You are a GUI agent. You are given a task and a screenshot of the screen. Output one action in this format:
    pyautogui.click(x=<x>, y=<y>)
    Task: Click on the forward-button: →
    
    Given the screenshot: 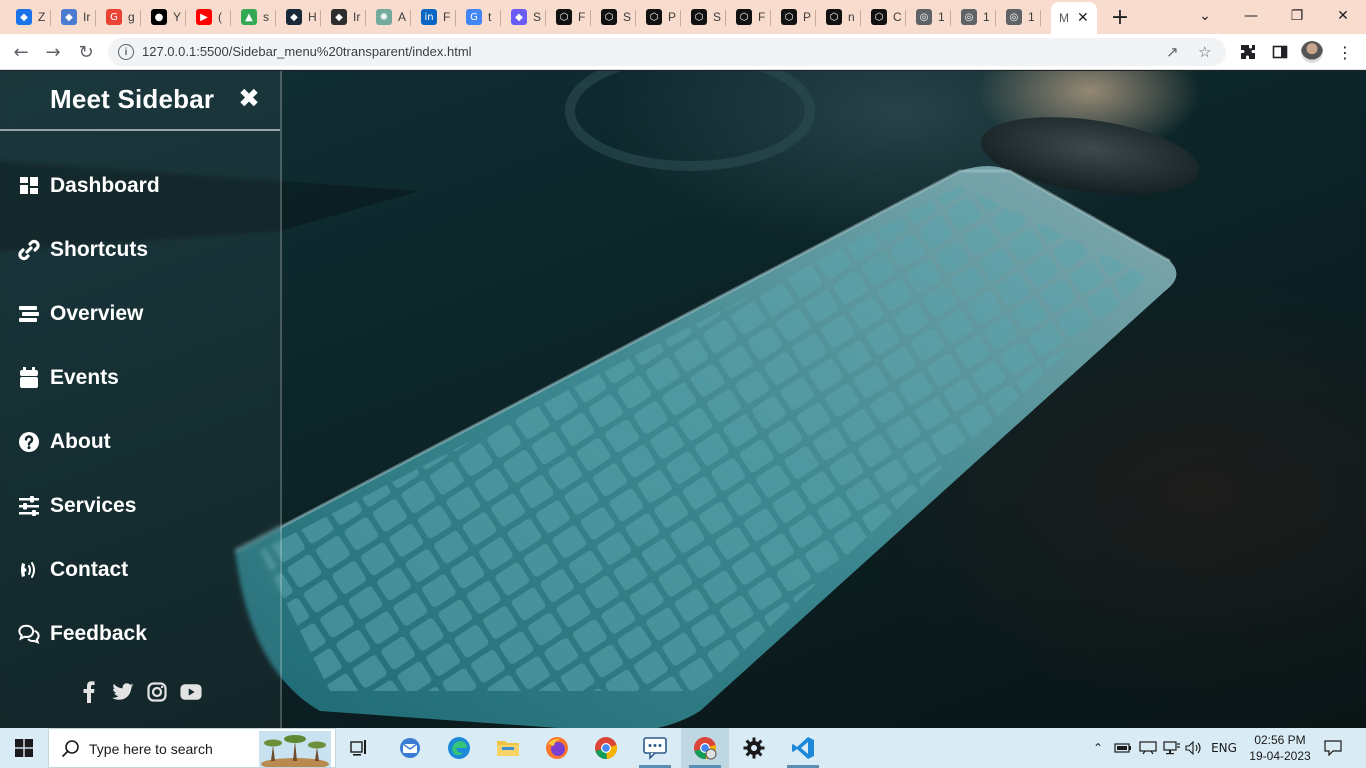 What is the action you would take?
    pyautogui.click(x=53, y=52)
    